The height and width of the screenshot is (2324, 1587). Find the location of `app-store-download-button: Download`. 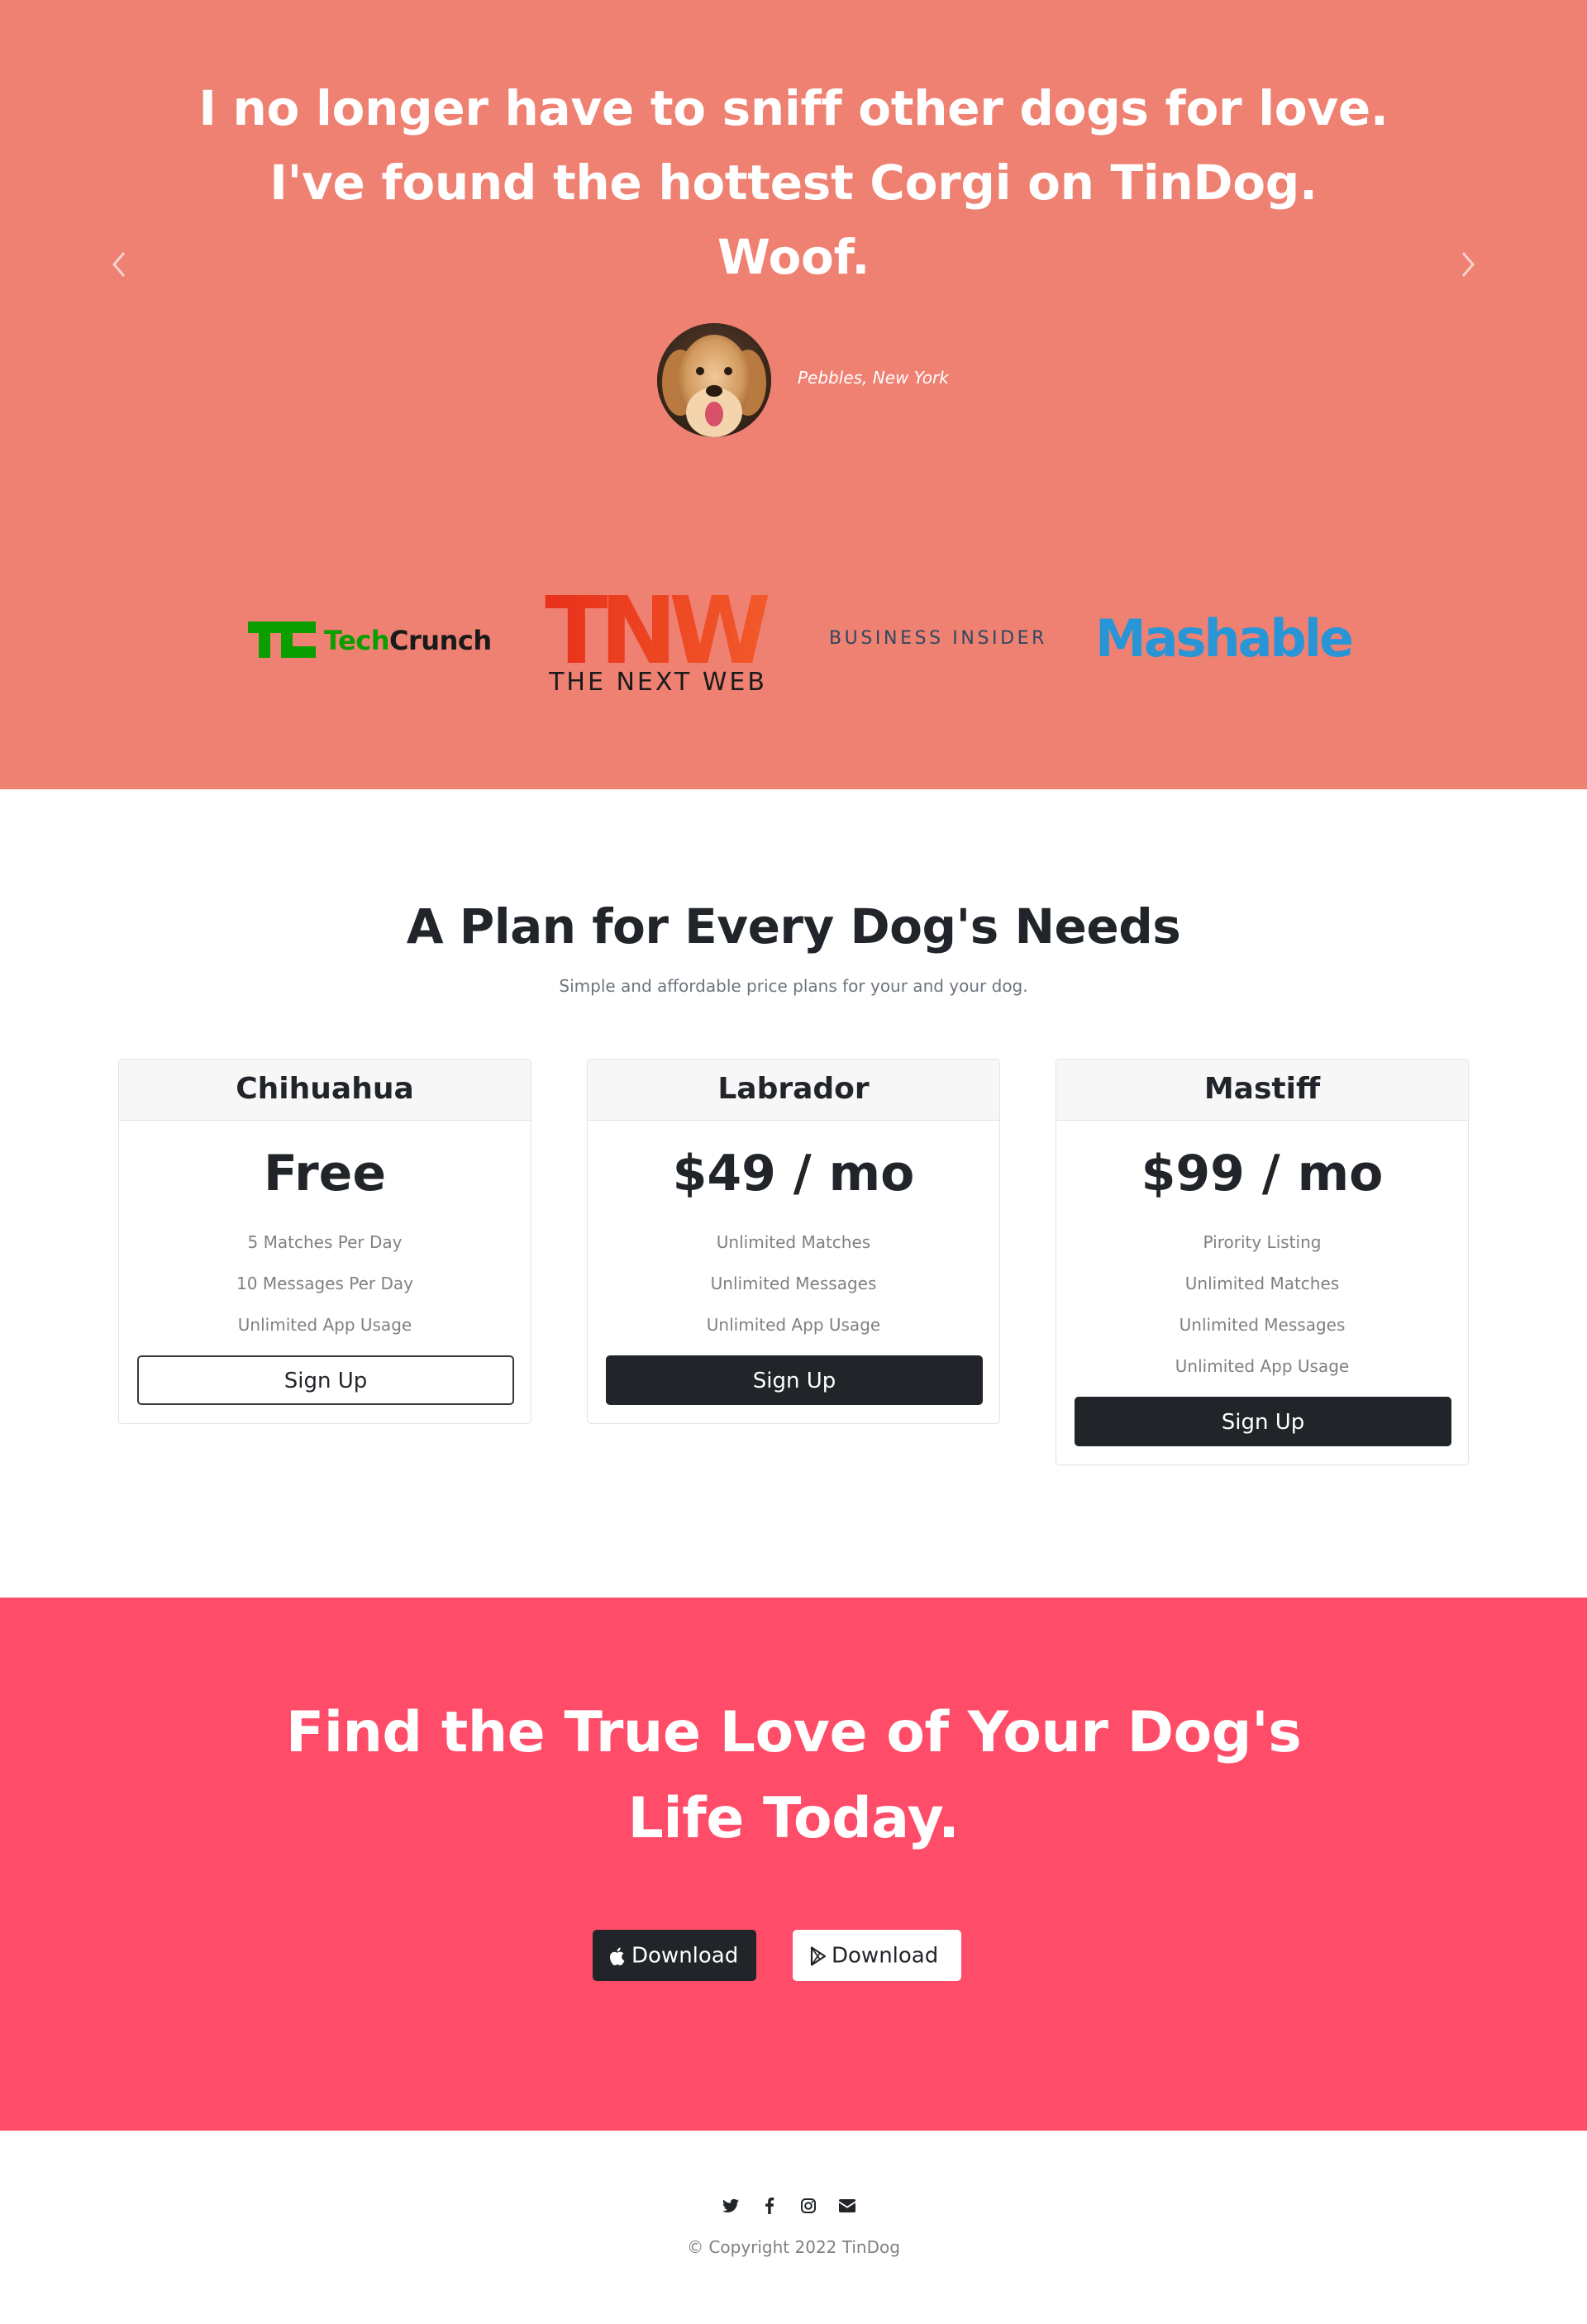

app-store-download-button: Download is located at coordinates (674, 1955).